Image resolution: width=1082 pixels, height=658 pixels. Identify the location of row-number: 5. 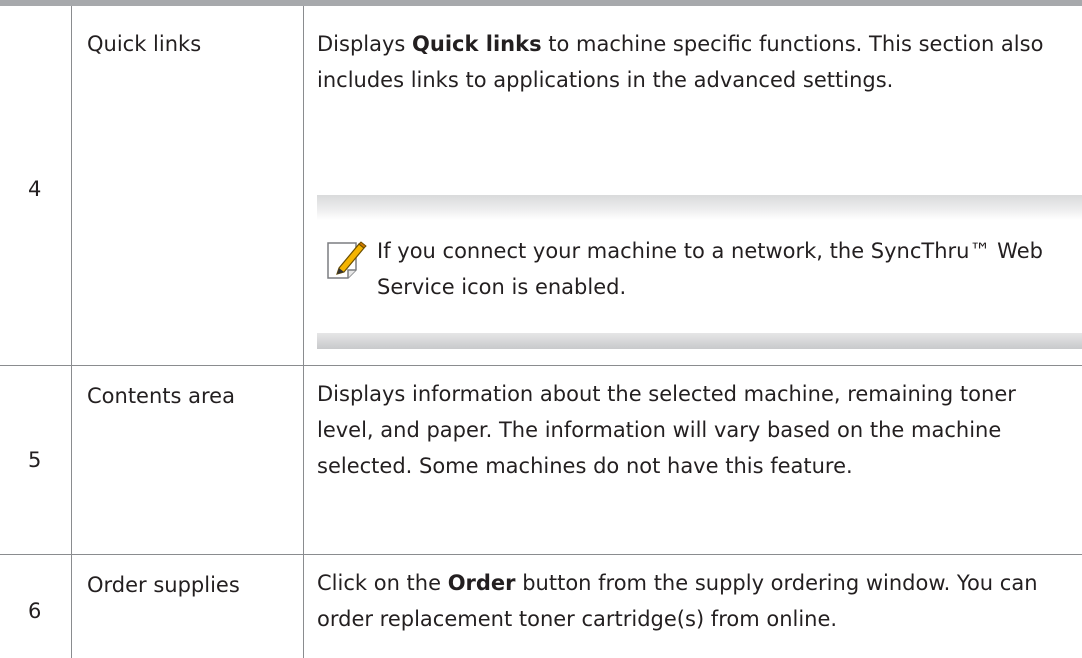
(35, 460).